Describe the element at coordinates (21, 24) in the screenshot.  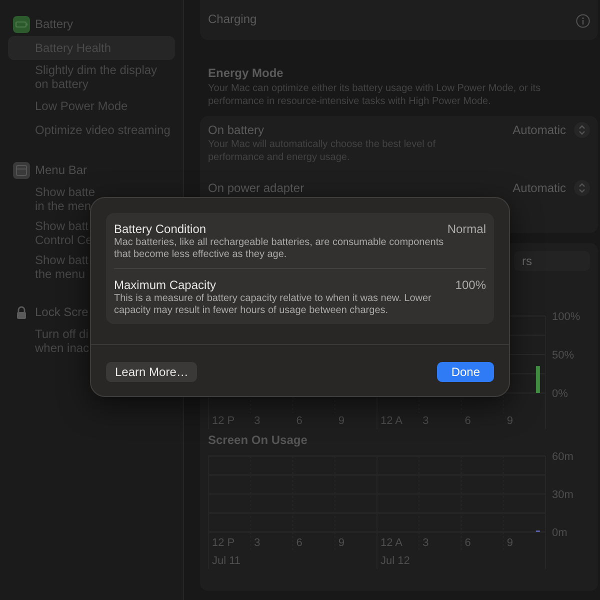
I see `battery-icon` at that location.